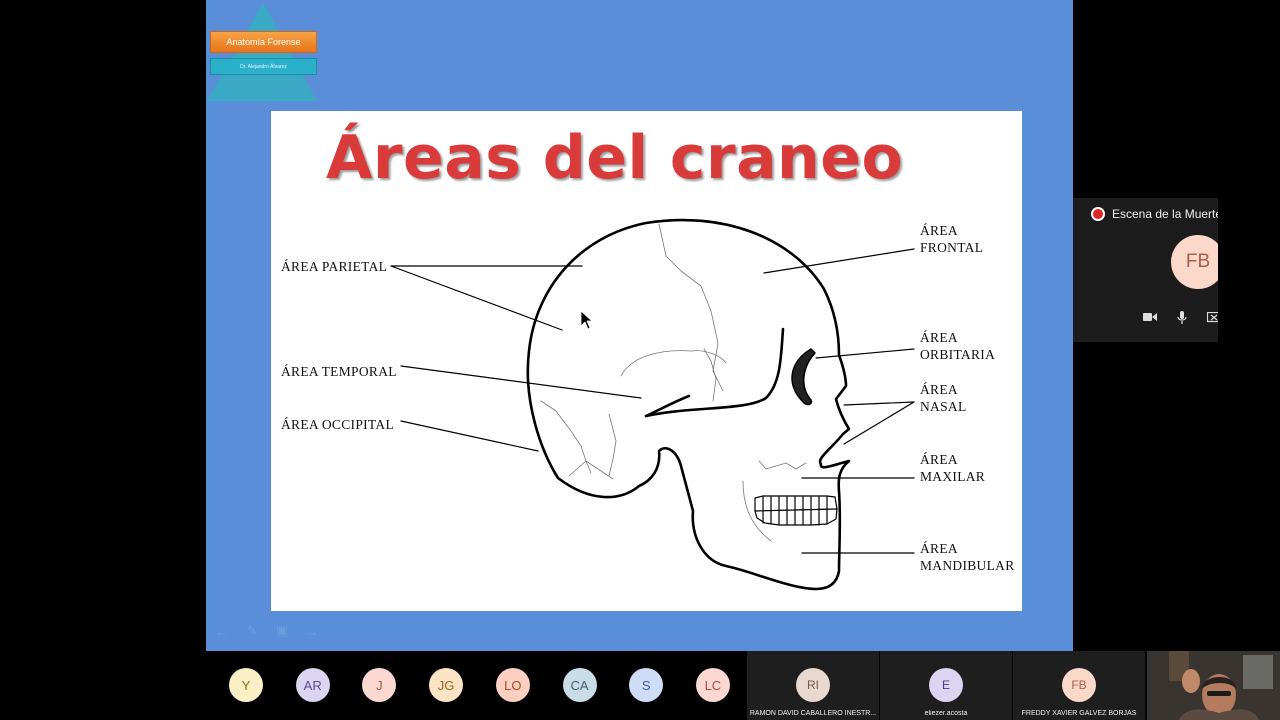 Image resolution: width=1280 pixels, height=720 pixels. I want to click on microphone-icon, so click(1182, 317).